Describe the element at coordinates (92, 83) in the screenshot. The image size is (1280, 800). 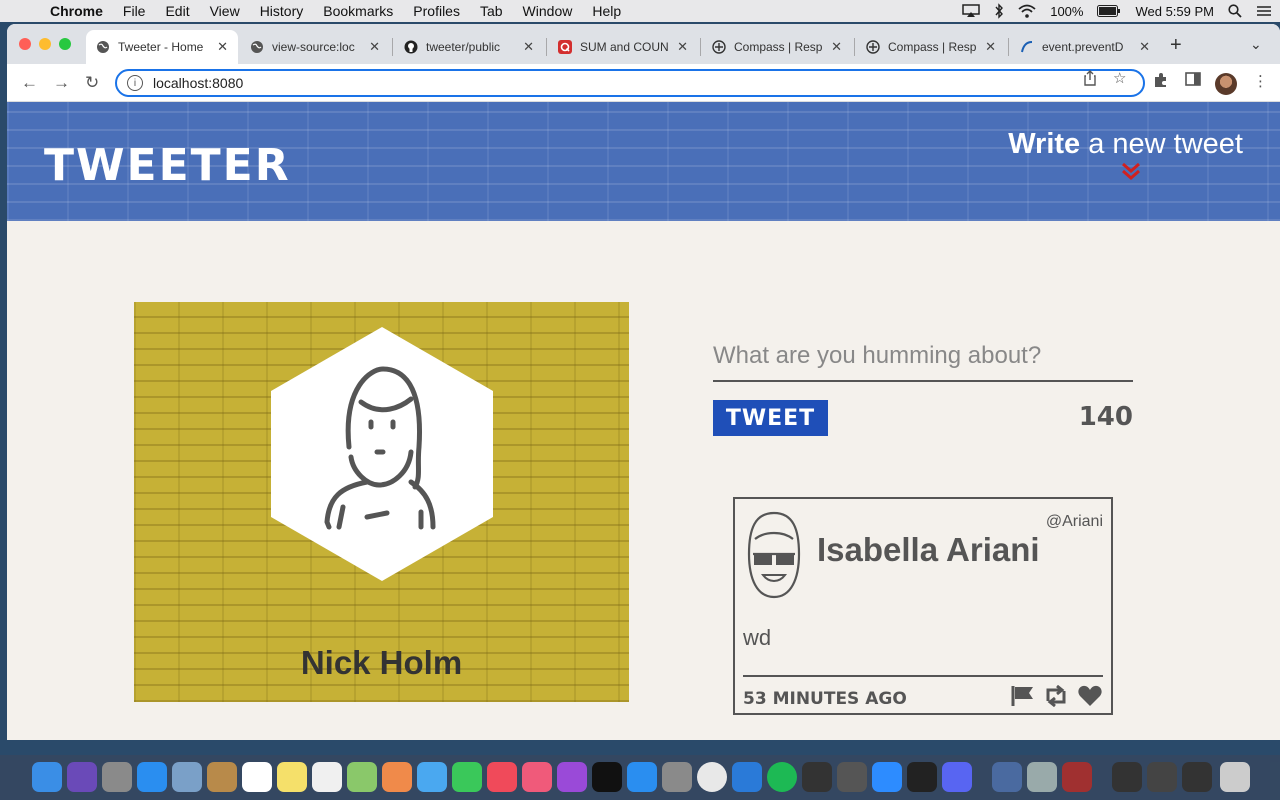
I see `reload-icon: ↻` at that location.